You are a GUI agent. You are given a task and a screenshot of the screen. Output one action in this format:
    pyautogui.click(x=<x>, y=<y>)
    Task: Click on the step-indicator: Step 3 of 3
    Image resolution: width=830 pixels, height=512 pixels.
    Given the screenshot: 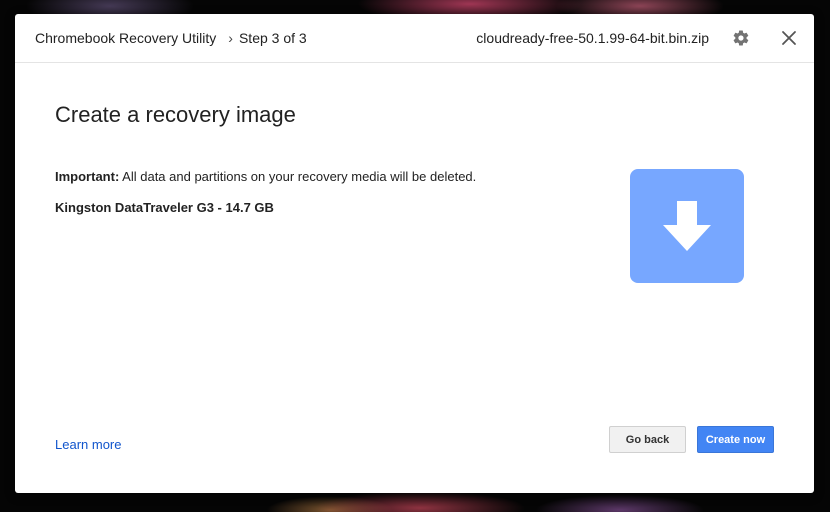 What is the action you would take?
    pyautogui.click(x=272, y=38)
    